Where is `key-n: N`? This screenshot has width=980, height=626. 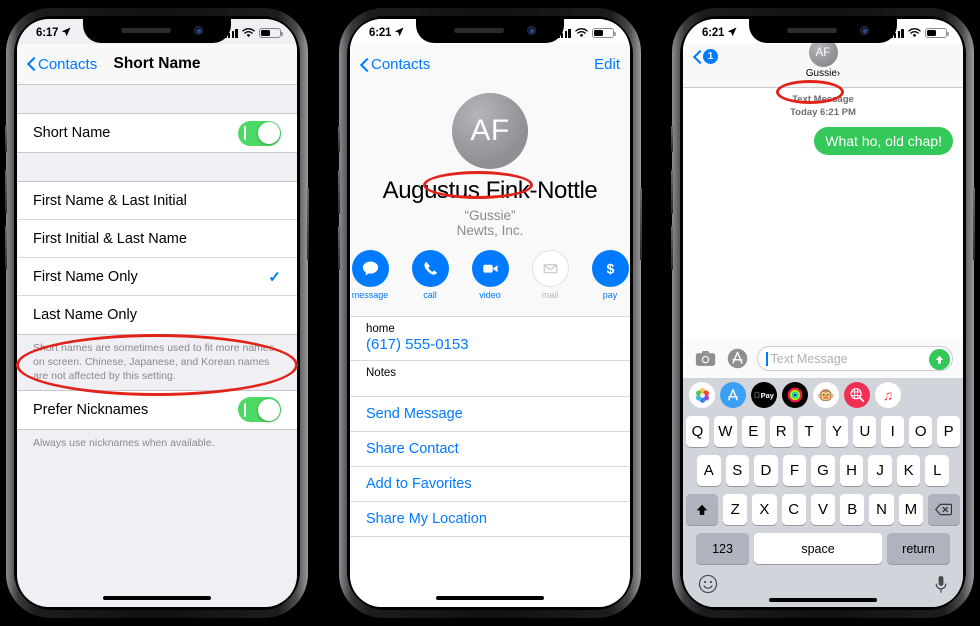 key-n: N is located at coordinates (881, 509).